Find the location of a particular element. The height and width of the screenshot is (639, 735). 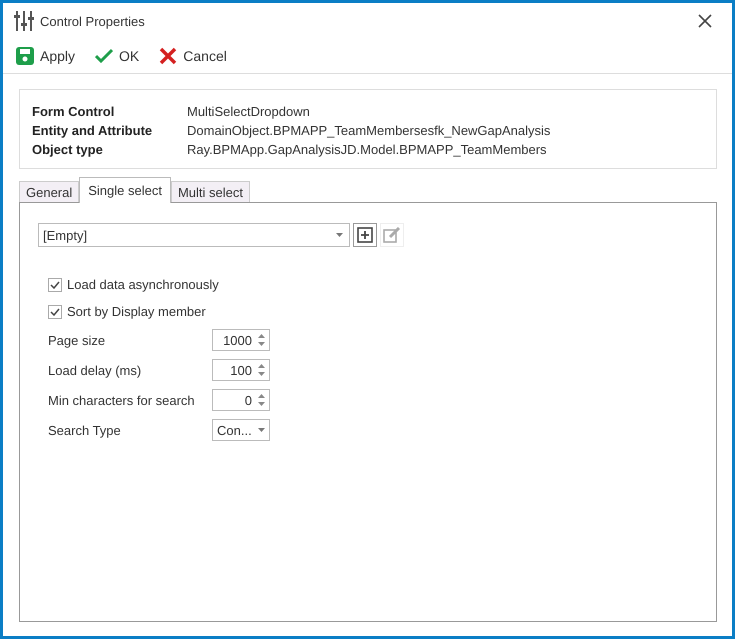

ok-button: OK is located at coordinates (117, 56).